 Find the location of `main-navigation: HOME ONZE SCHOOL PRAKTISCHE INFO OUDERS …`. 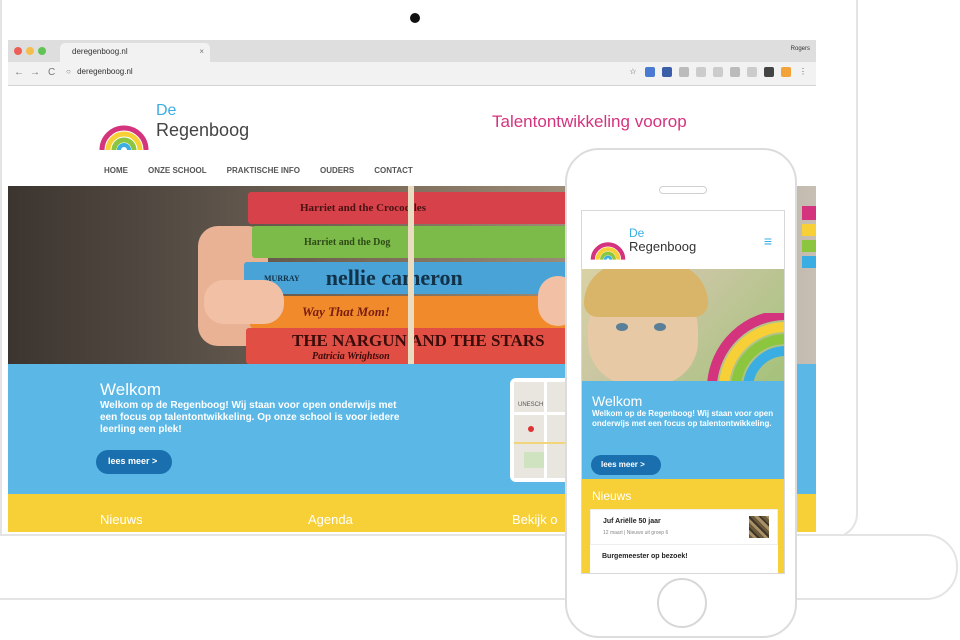

main-navigation: HOME ONZE SCHOOL PRAKTISCHE INFO OUDERS … is located at coordinates (258, 170).